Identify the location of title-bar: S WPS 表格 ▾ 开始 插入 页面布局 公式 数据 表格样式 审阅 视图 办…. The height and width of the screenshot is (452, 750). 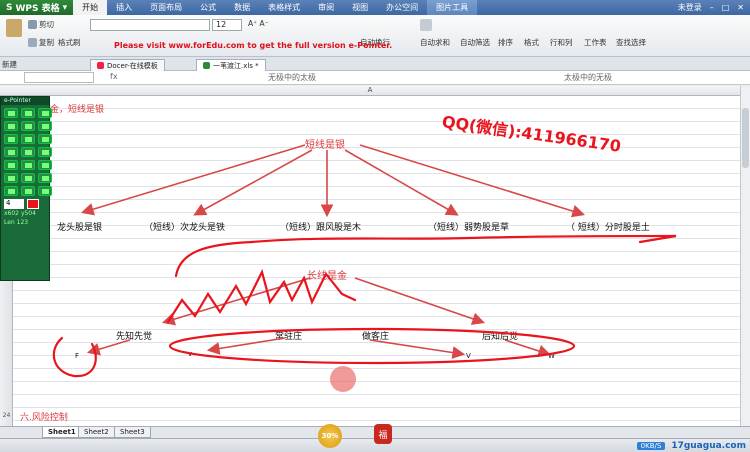
(375, 7).